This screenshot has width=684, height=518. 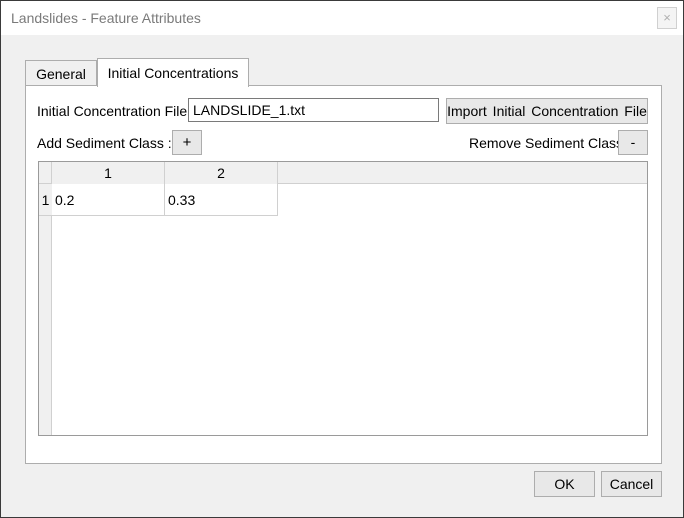 What do you see at coordinates (45, 309) in the screenshot?
I see `row-header-strip` at bounding box center [45, 309].